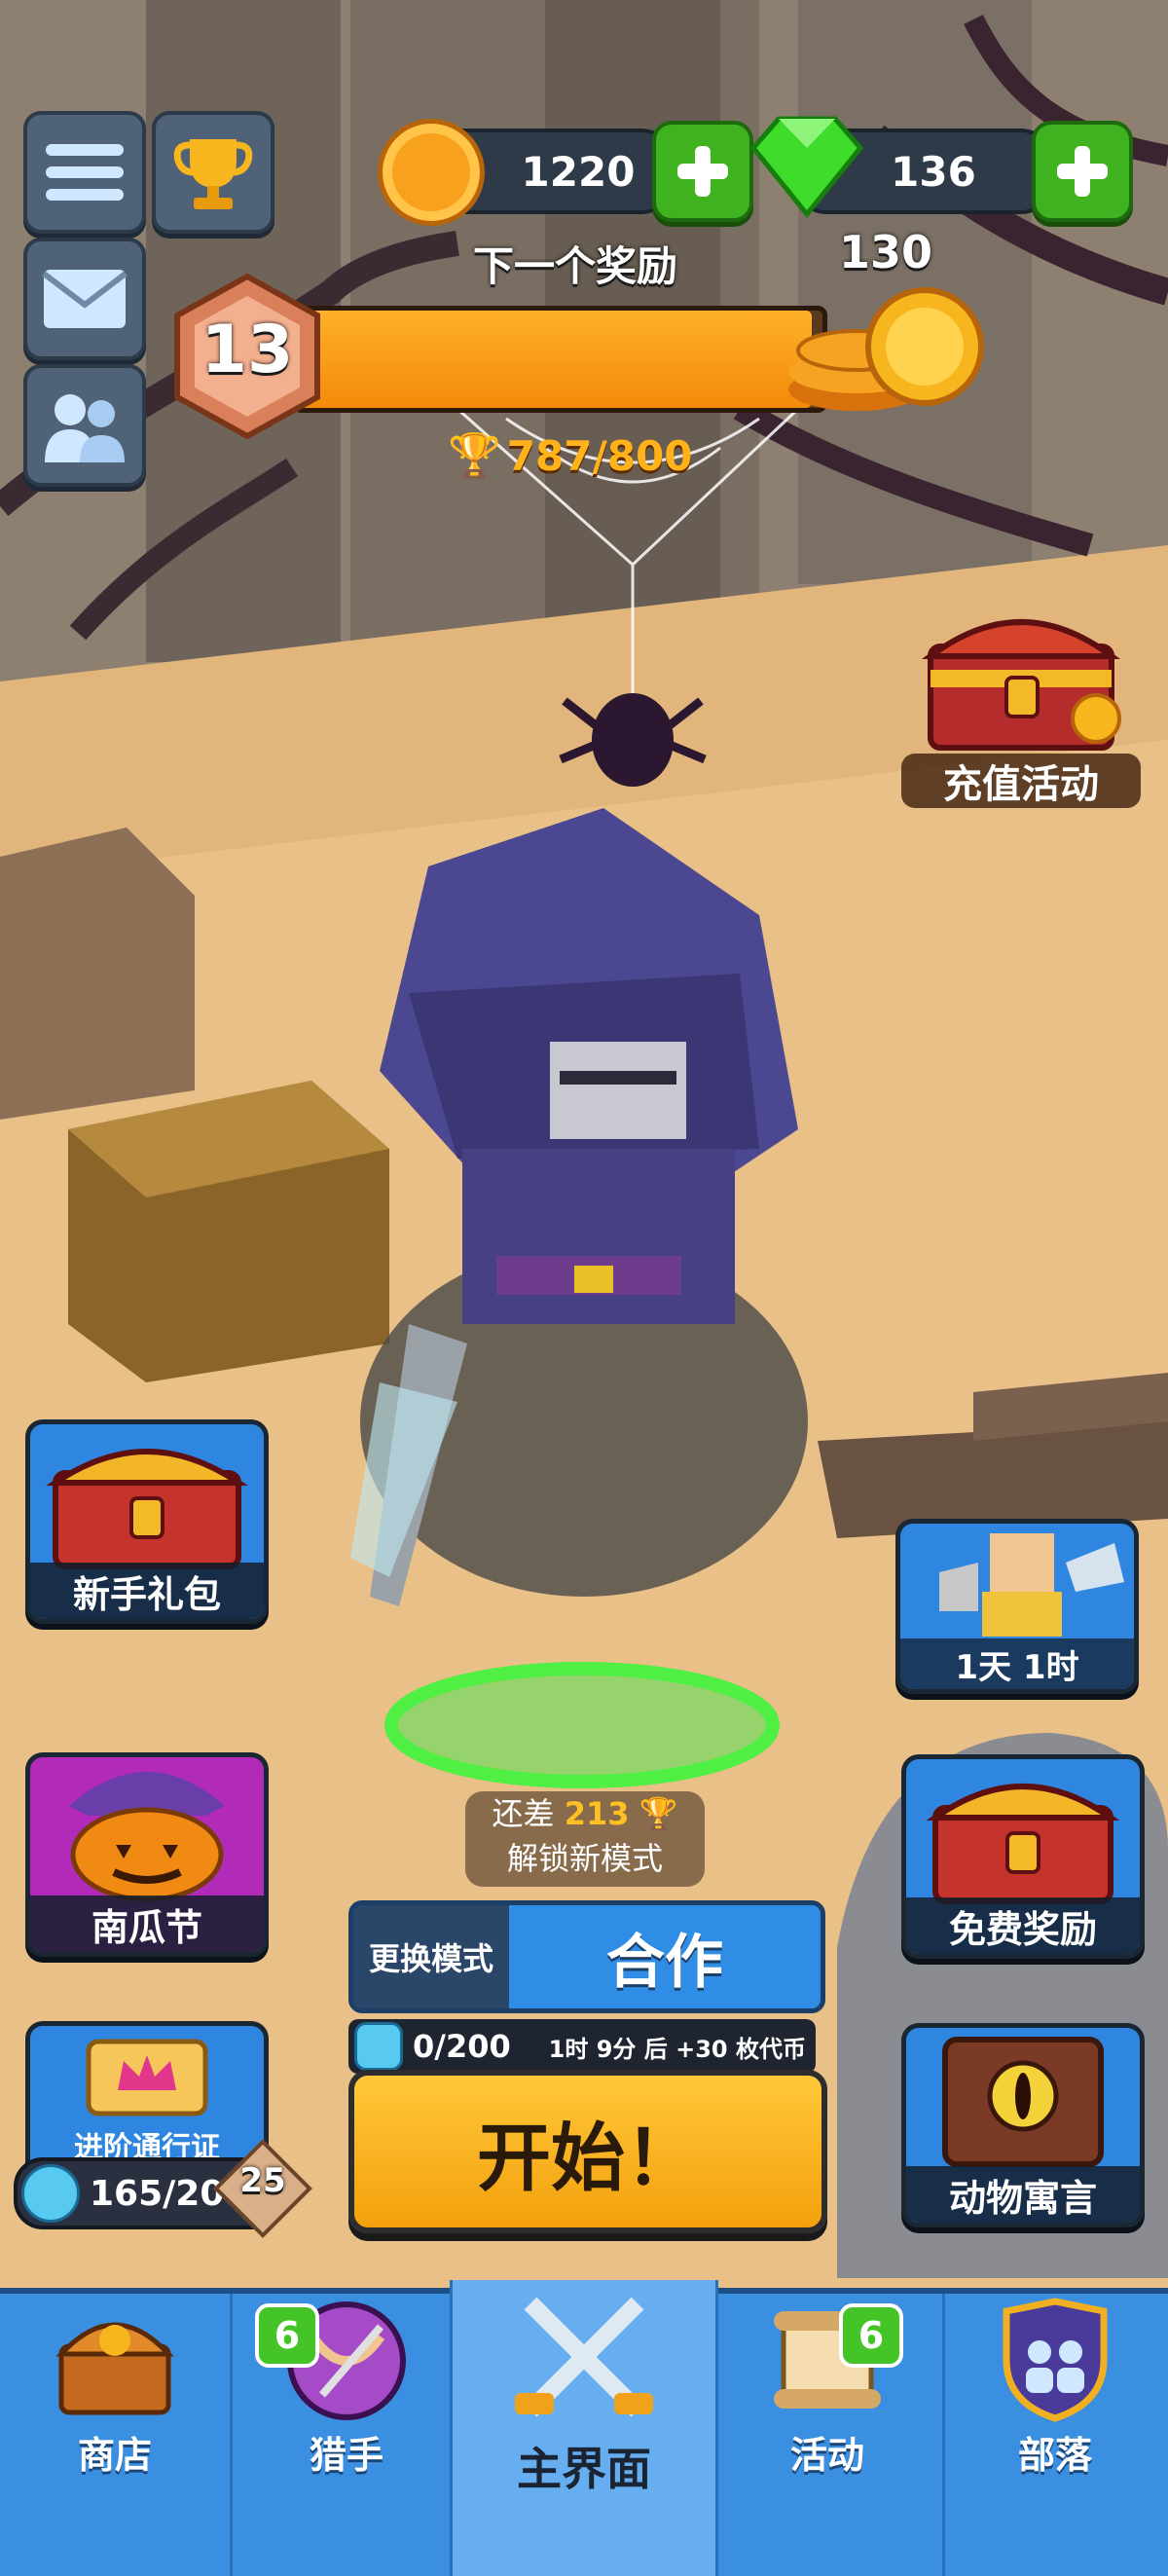 The image size is (1168, 2576). Describe the element at coordinates (585, 1839) in the screenshot. I see `unlock-mode-hint: 还差 213 🏆 解锁新模式` at that location.